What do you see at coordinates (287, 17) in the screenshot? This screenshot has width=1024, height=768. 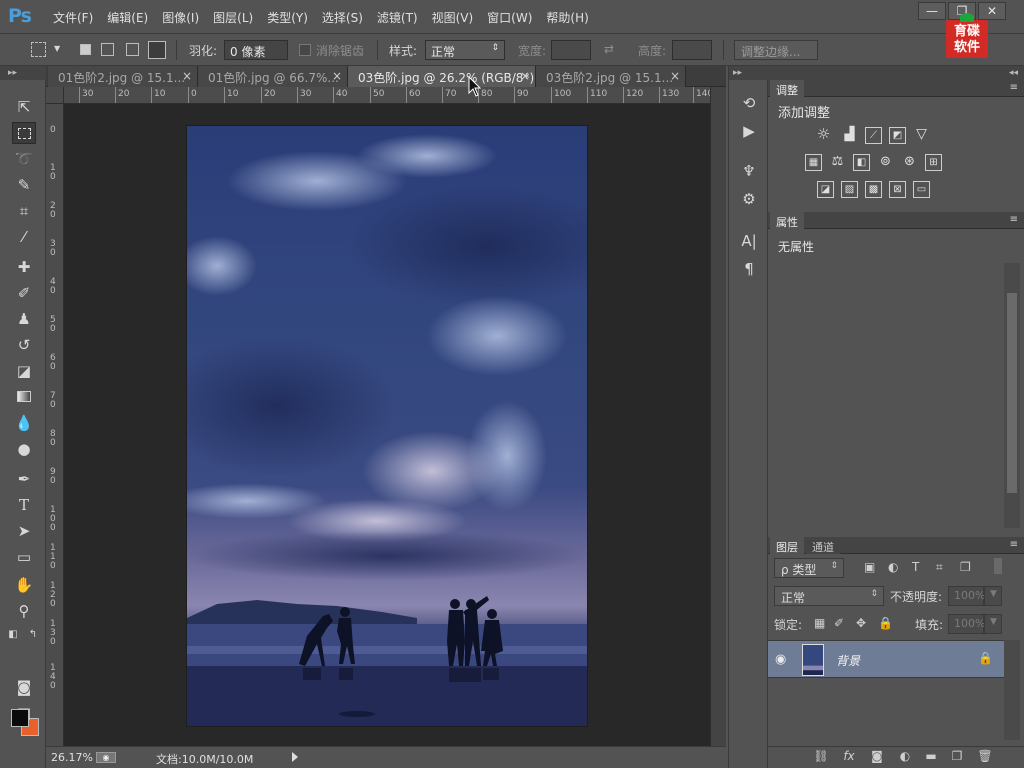 I see `menu-type: 类型(Y)` at bounding box center [287, 17].